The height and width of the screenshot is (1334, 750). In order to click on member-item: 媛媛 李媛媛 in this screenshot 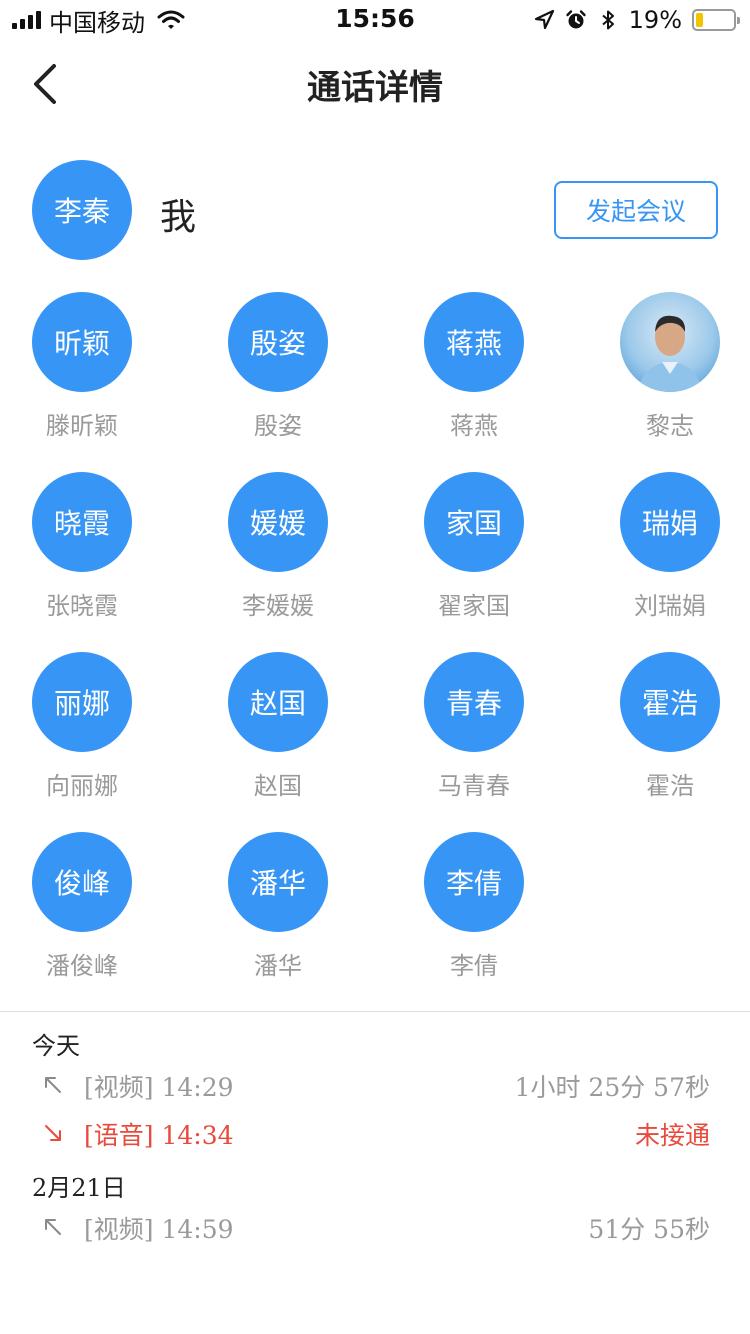, I will do `click(278, 546)`.